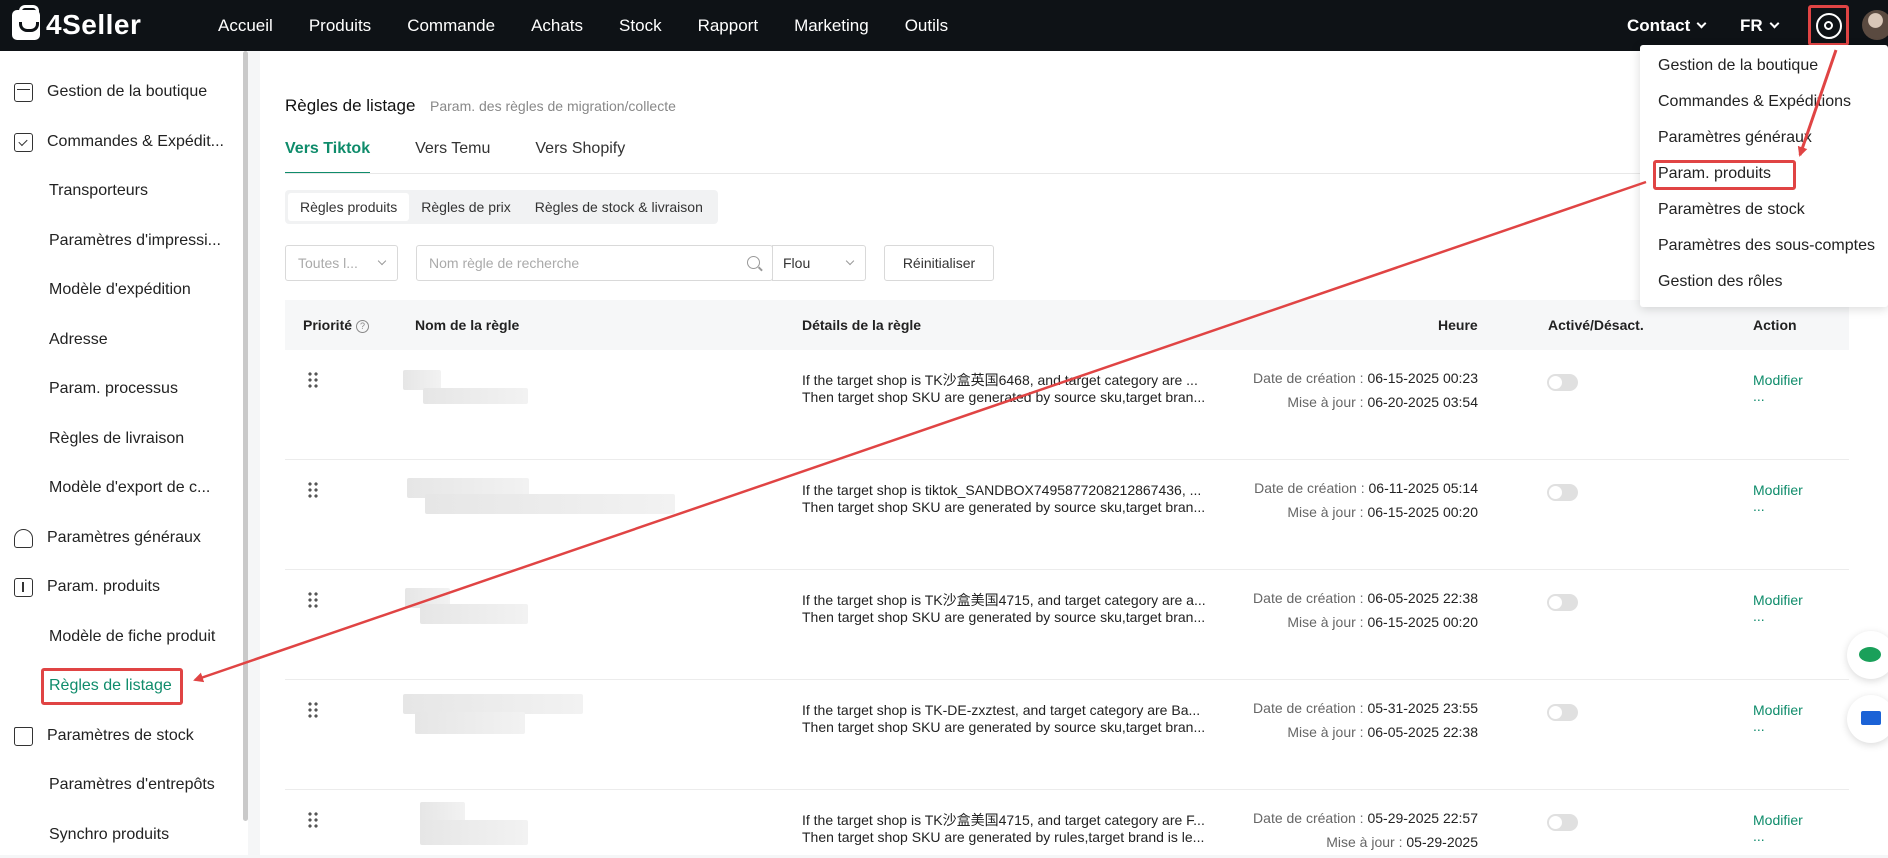 The height and width of the screenshot is (858, 1888). What do you see at coordinates (619, 207) in the screenshot?
I see `segment-stock-shipping-rules: Règles de stock & livraison` at bounding box center [619, 207].